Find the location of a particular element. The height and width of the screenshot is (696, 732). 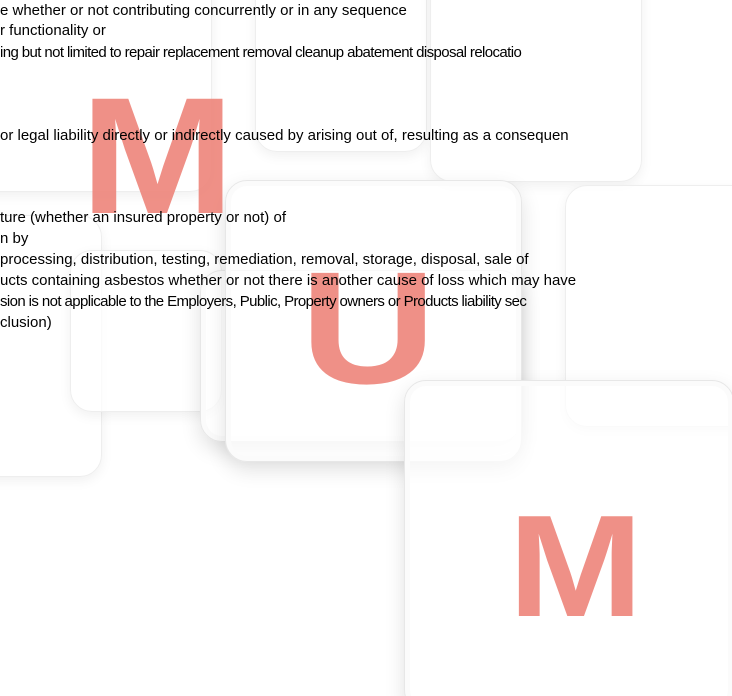

watermark-tile-top-right is located at coordinates (536, 91).